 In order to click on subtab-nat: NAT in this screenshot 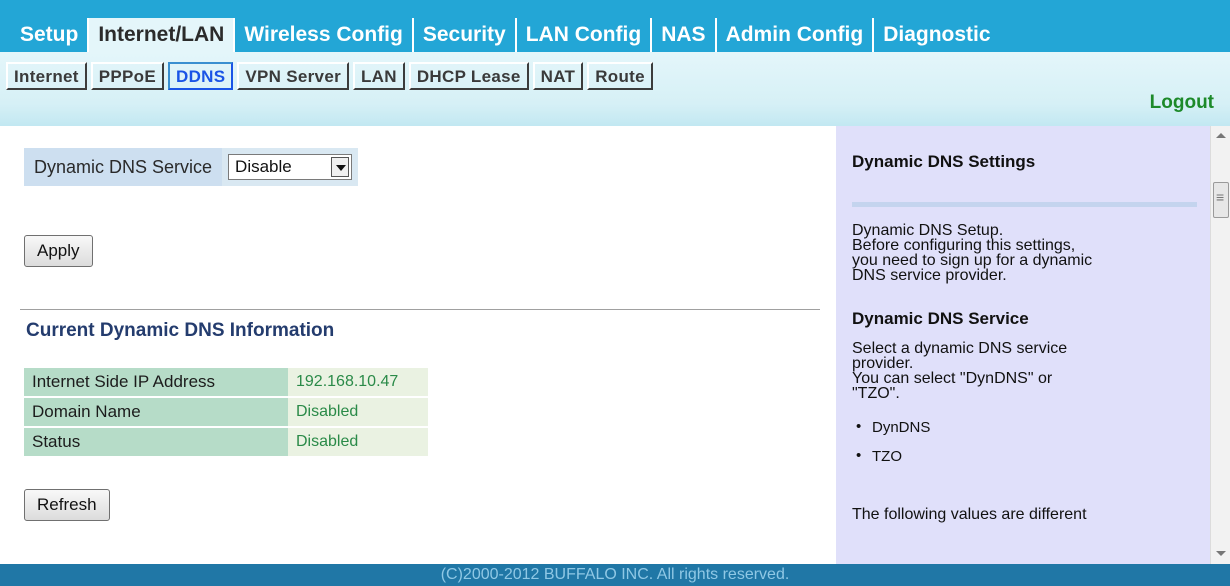, I will do `click(558, 76)`.